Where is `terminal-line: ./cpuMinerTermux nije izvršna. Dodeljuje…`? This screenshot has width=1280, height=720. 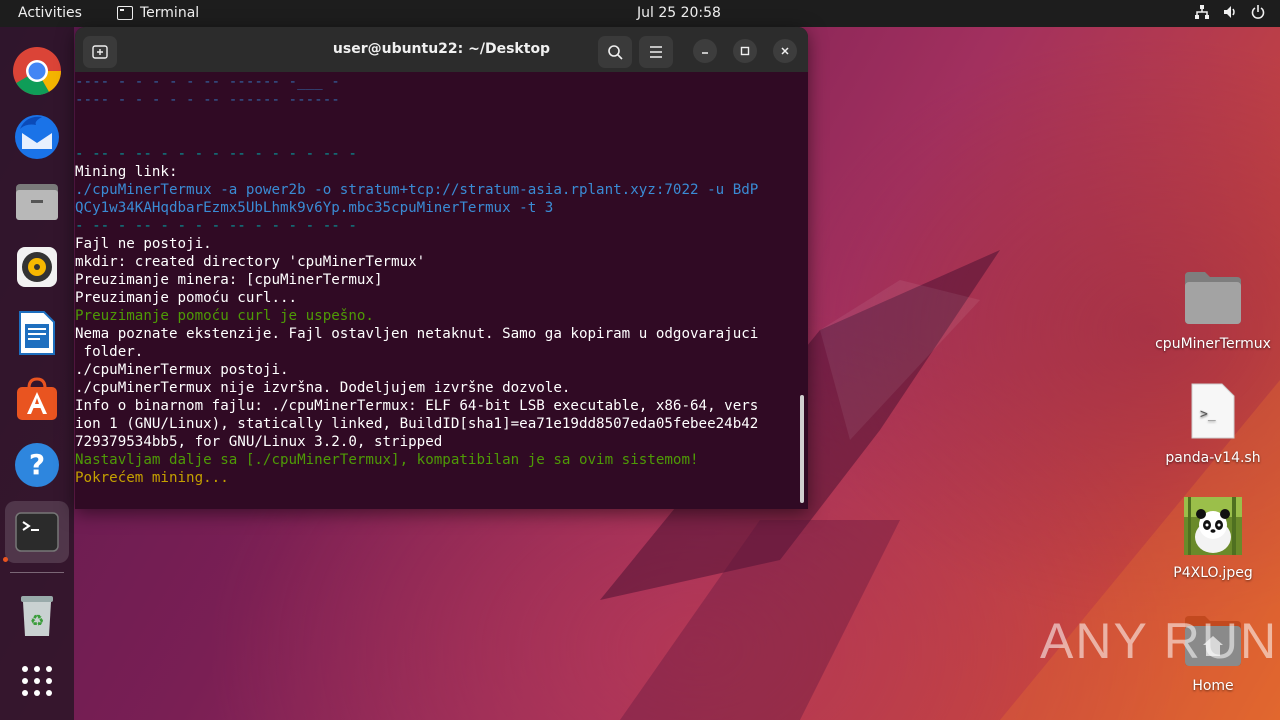 terminal-line: ./cpuMinerTermux nije izvršna. Dodeljuje… is located at coordinates (323, 388).